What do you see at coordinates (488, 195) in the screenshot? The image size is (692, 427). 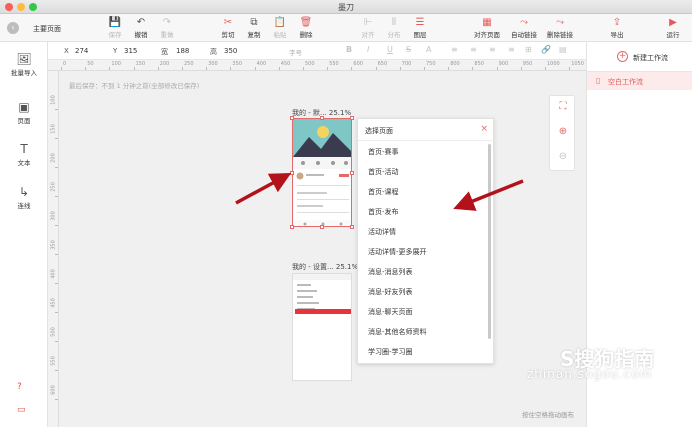 I see `arrow-to-dropdown` at bounding box center [488, 195].